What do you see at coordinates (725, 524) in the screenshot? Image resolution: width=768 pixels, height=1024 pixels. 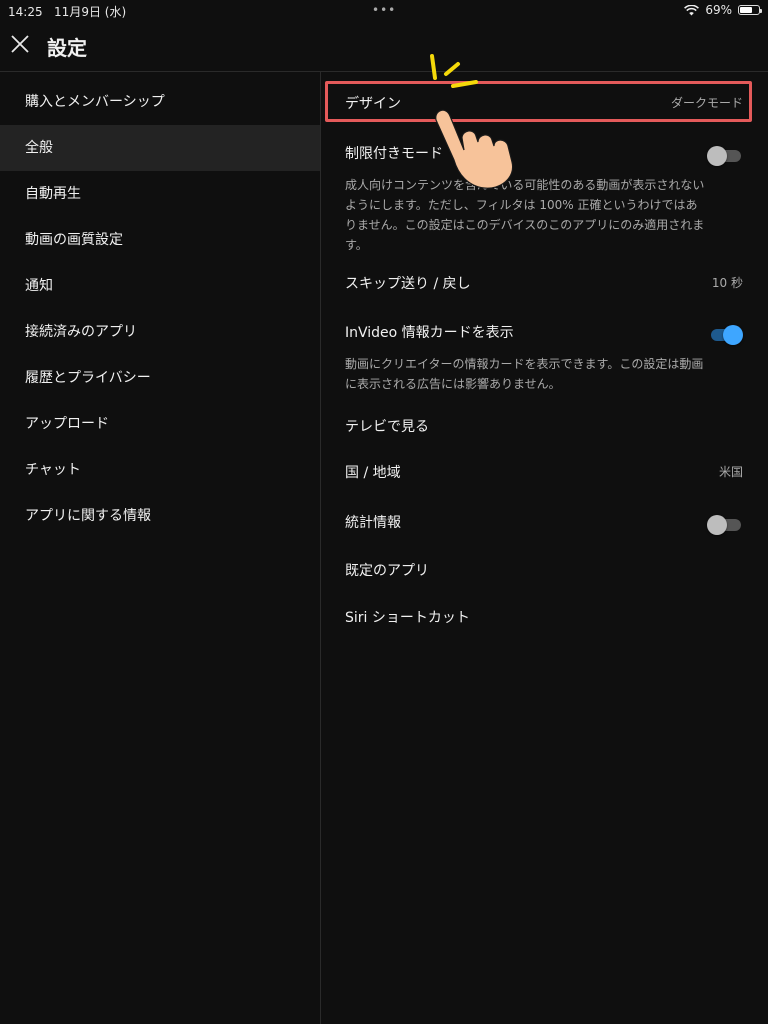 I see `stats-toggle` at bounding box center [725, 524].